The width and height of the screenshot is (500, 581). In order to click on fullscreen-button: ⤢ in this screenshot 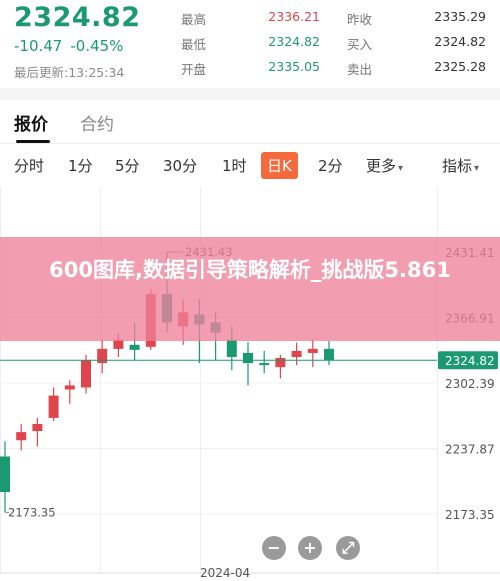, I will do `click(348, 548)`.